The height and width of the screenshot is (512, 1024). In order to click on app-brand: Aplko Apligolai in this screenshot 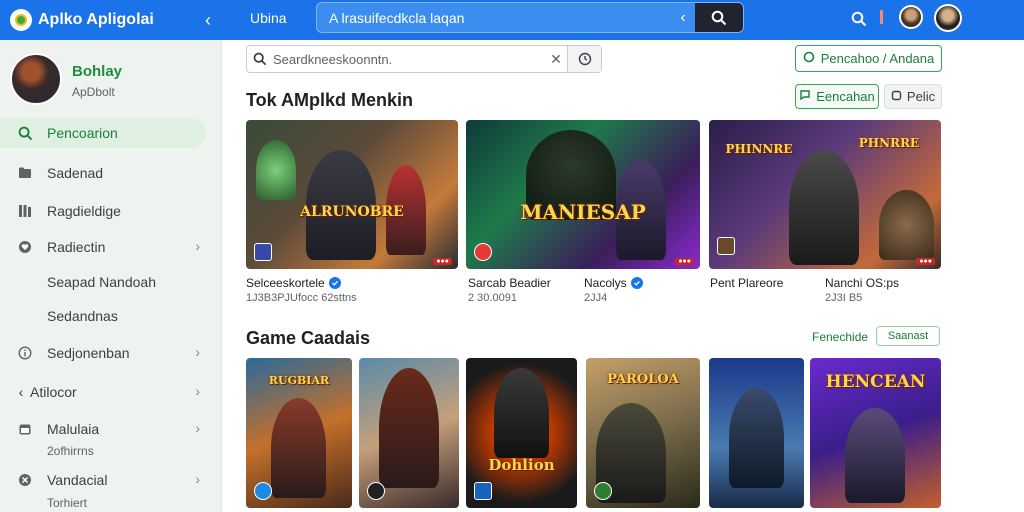, I will do `click(111, 20)`.